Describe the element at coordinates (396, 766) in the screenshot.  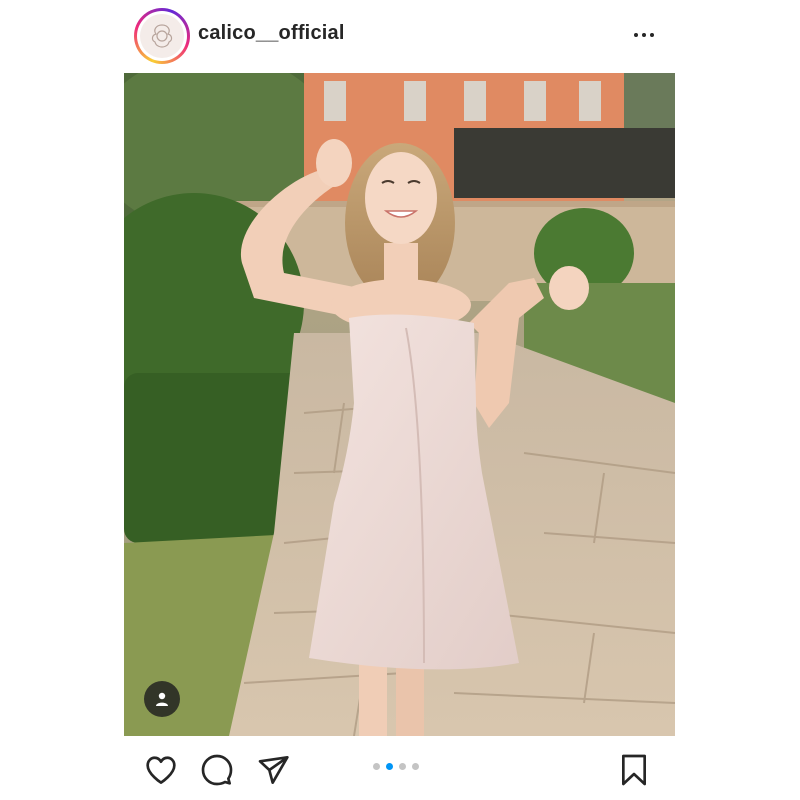
I see `carousel-indicator` at that location.